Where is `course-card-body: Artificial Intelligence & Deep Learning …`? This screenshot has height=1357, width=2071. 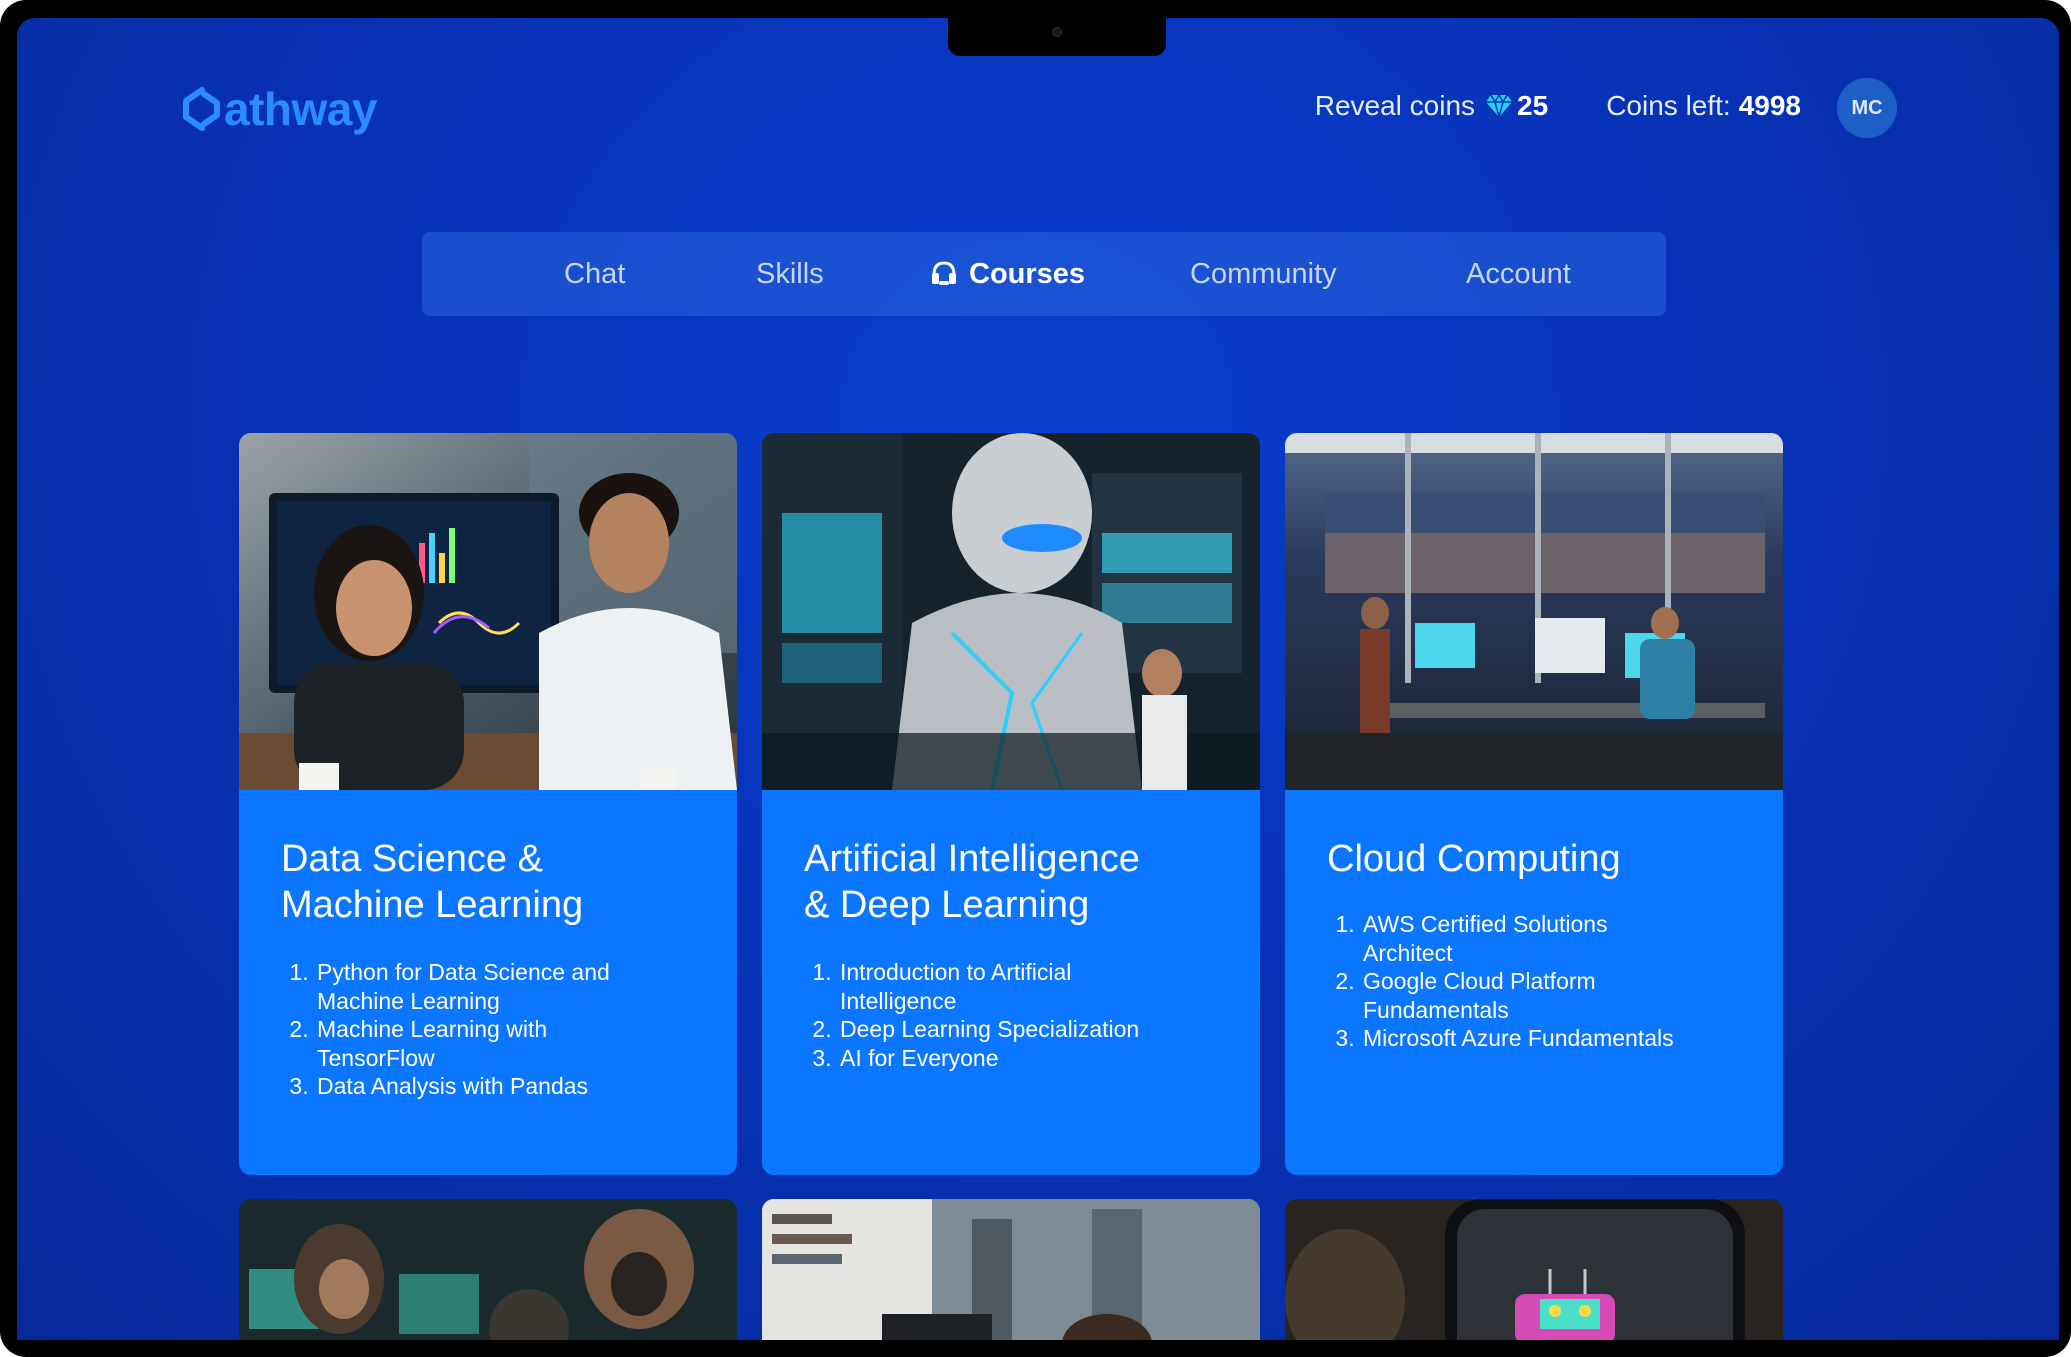 course-card-body: Artificial Intelligence & Deep Learning … is located at coordinates (1011, 982).